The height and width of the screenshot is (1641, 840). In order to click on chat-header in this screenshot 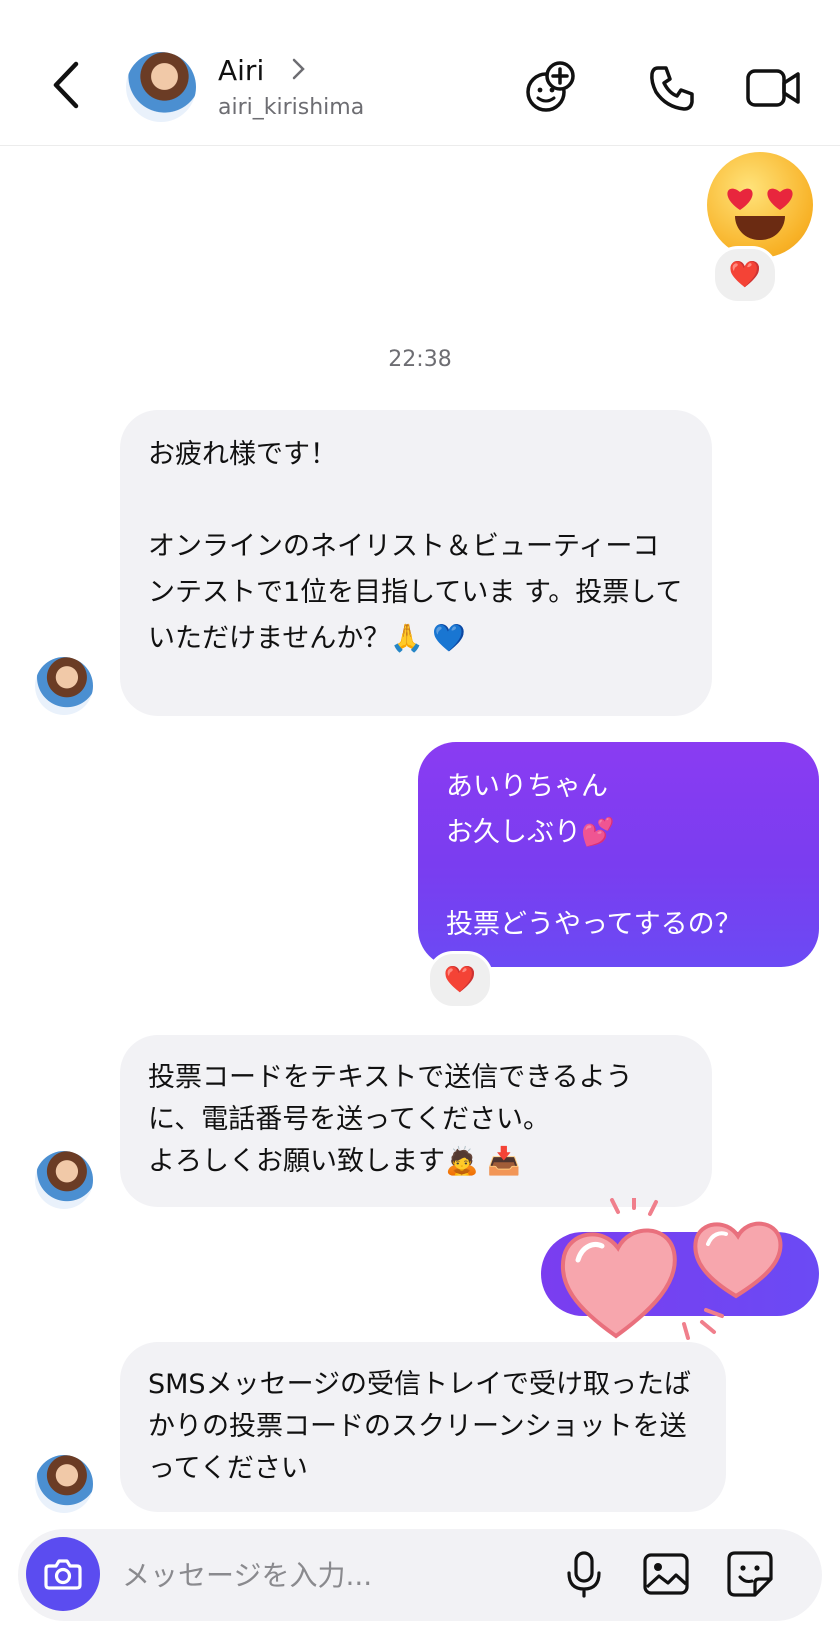, I will do `click(420, 73)`.